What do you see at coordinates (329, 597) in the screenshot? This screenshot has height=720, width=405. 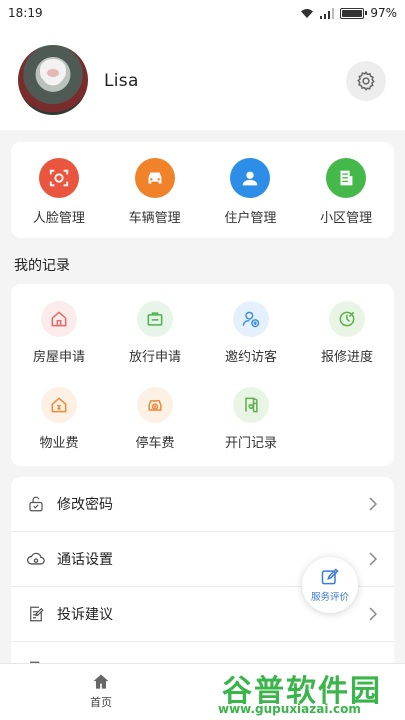 I see `service-rating-label: 服务评价` at bounding box center [329, 597].